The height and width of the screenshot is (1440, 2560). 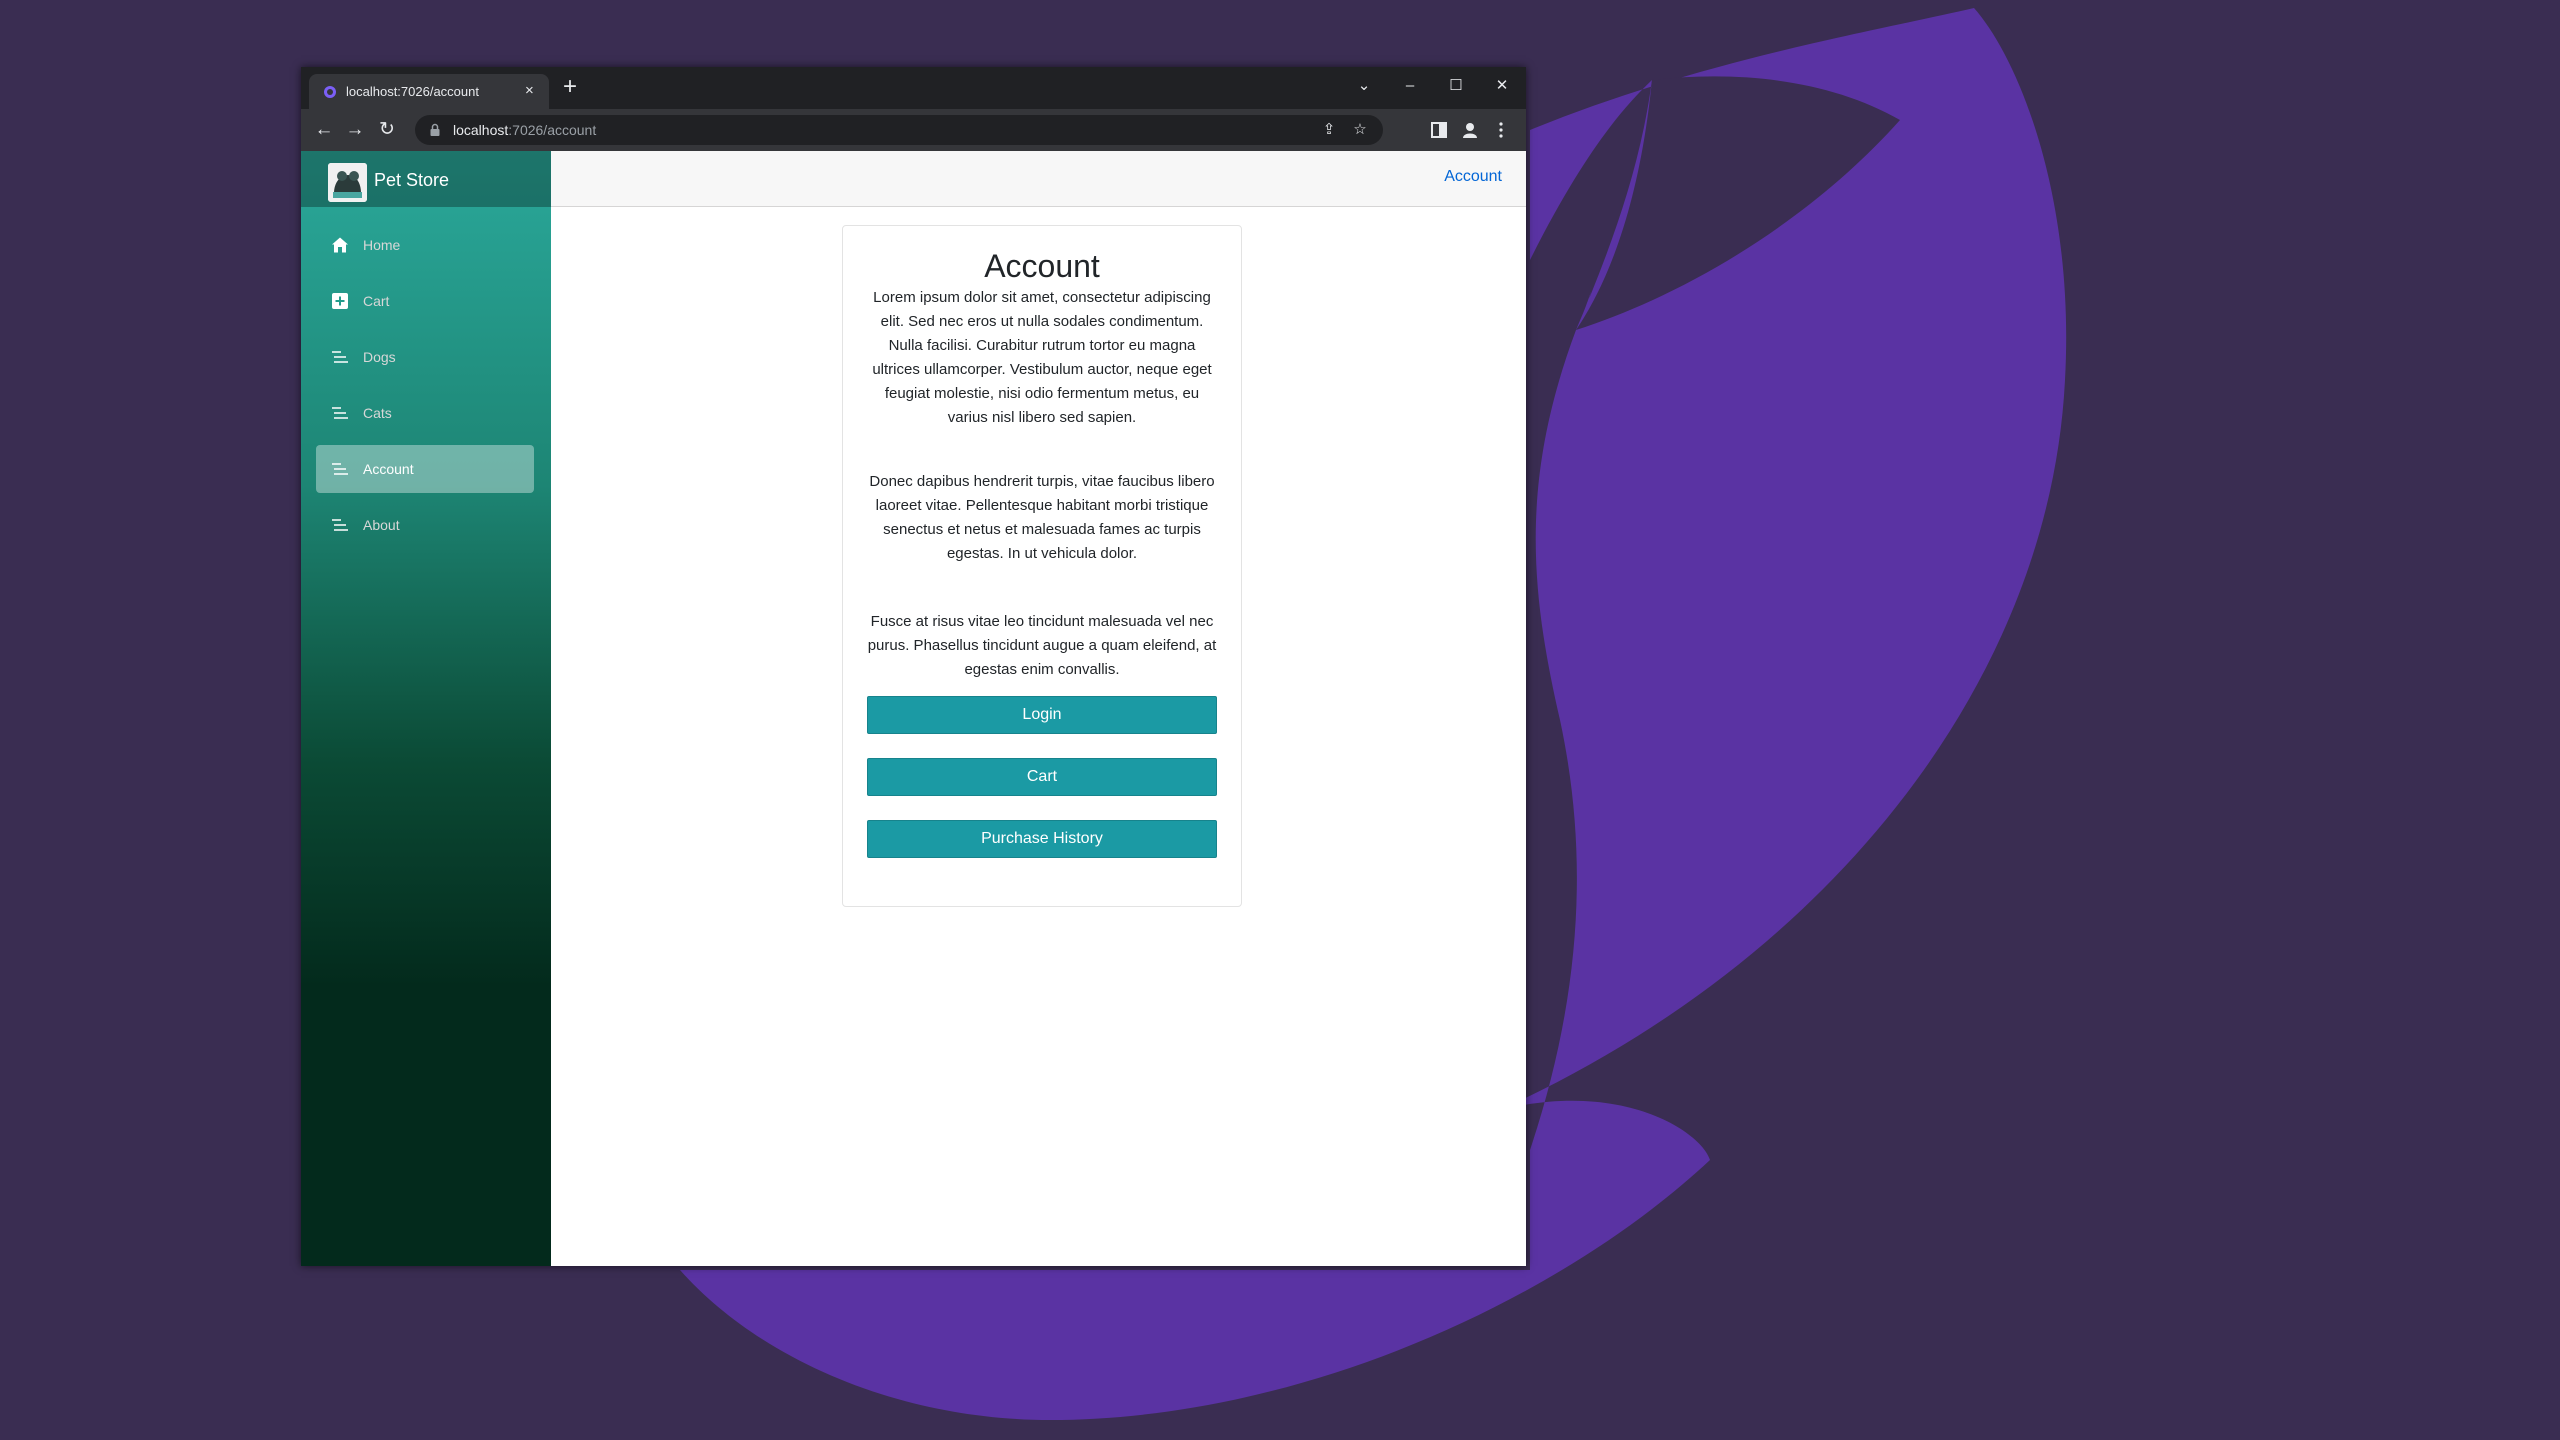 What do you see at coordinates (1456, 86) in the screenshot?
I see `maximize-icon: ☐` at bounding box center [1456, 86].